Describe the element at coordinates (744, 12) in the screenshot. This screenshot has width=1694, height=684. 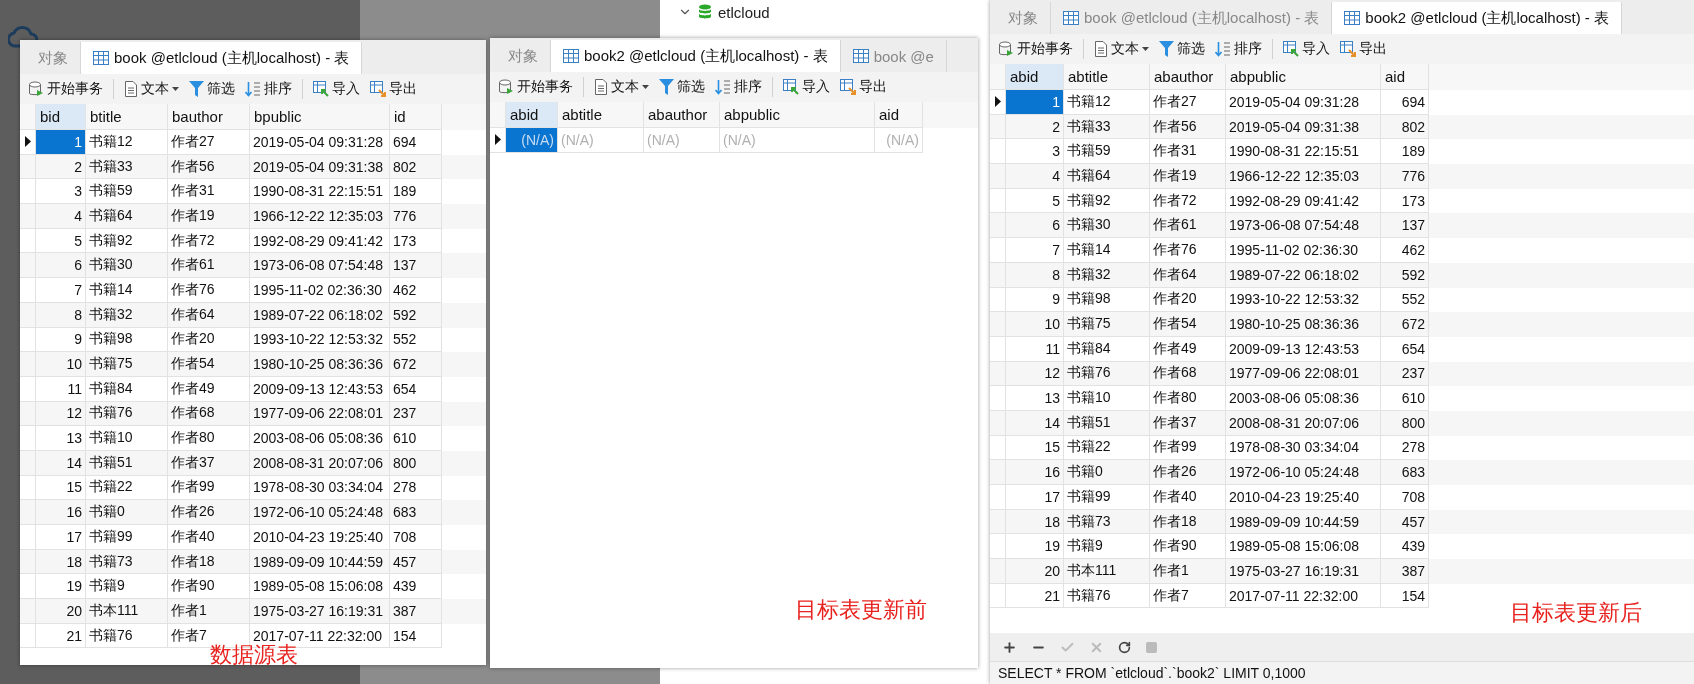
I see `tree-item-label: etlcloud` at that location.